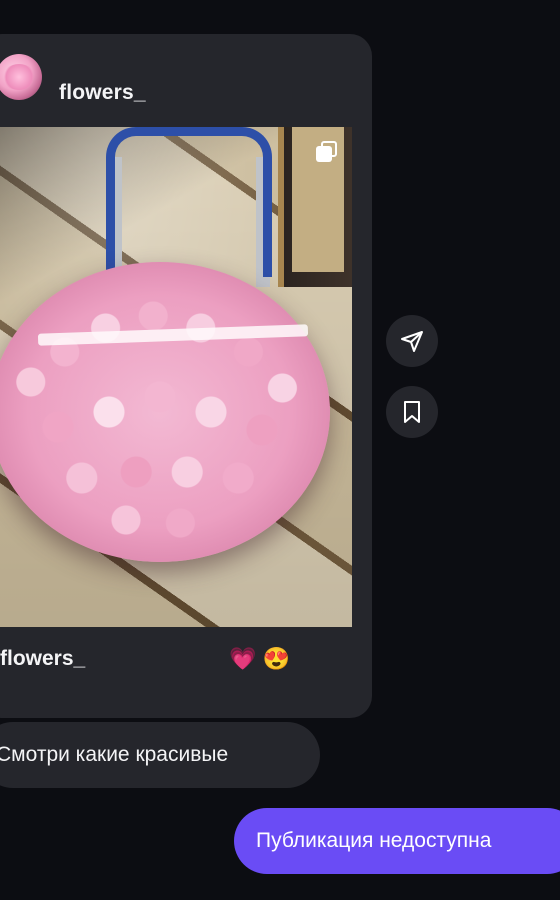 Image resolution: width=560 pixels, height=900 pixels. I want to click on wall-frame, so click(315, 207).